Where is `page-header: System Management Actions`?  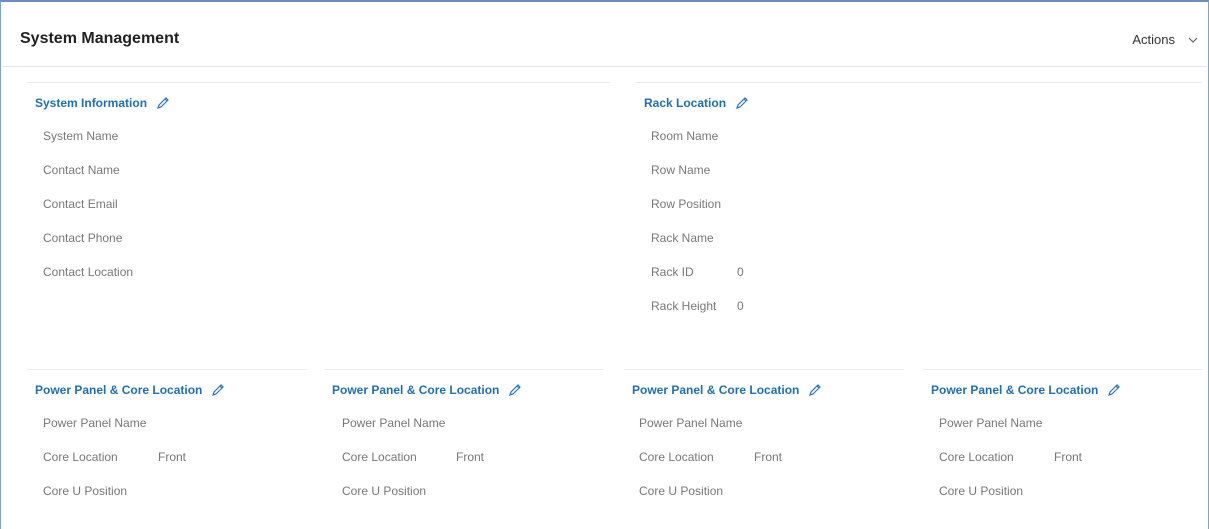
page-header: System Management Actions is located at coordinates (604, 35).